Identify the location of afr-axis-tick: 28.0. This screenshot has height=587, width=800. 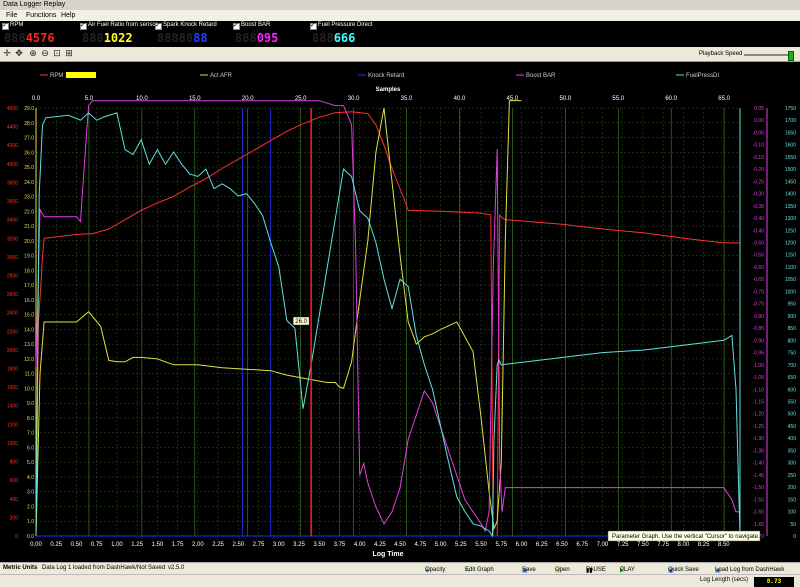
(29, 124).